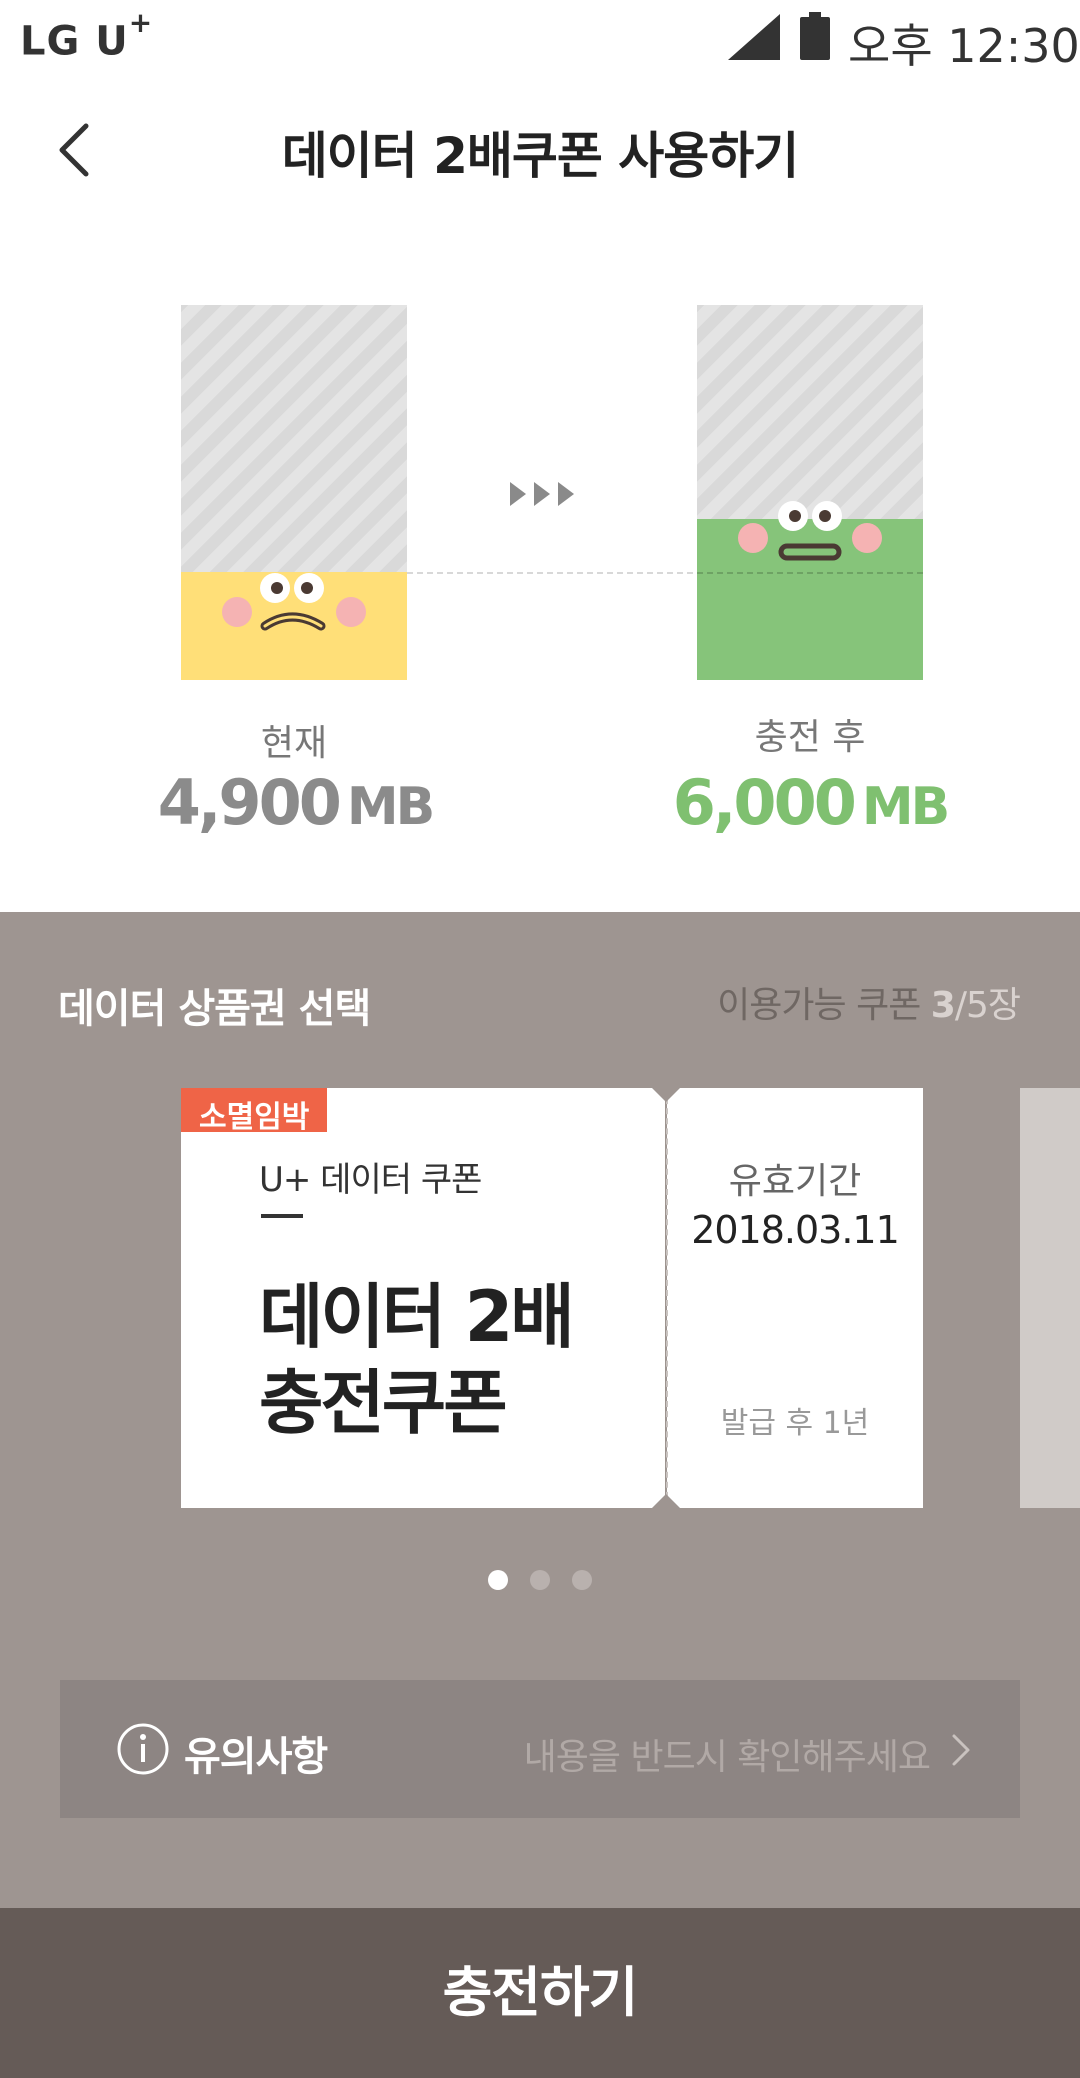 The height and width of the screenshot is (2078, 1080). I want to click on status-bar: LG U+ 오후 12:30, so click(540, 38).